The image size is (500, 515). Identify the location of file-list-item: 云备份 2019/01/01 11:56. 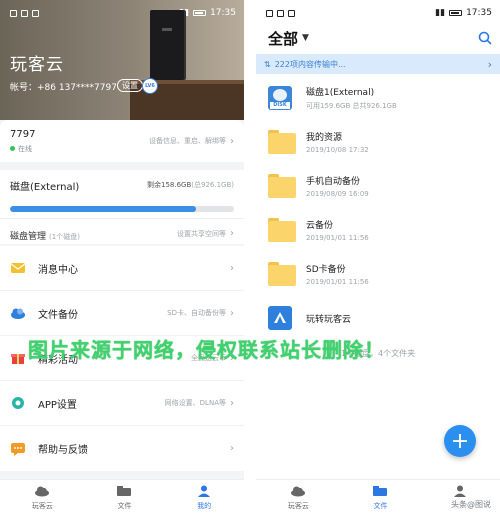
(378, 230).